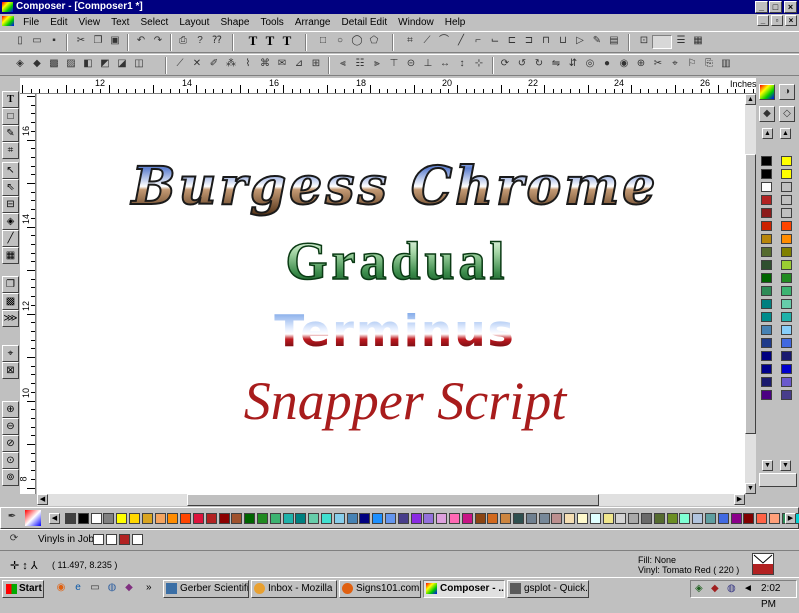 The image size is (799, 613). Describe the element at coordinates (597, 42) in the screenshot. I see `pen-tool-icon: ✎` at that location.